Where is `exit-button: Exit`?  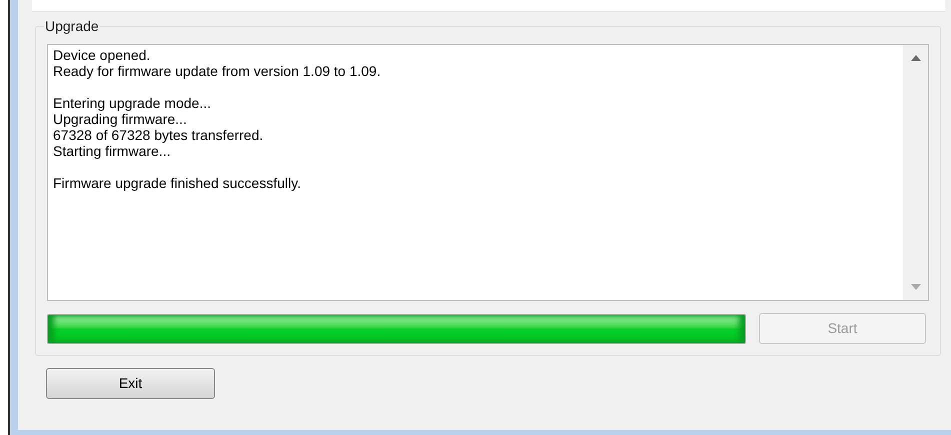 exit-button: Exit is located at coordinates (130, 383).